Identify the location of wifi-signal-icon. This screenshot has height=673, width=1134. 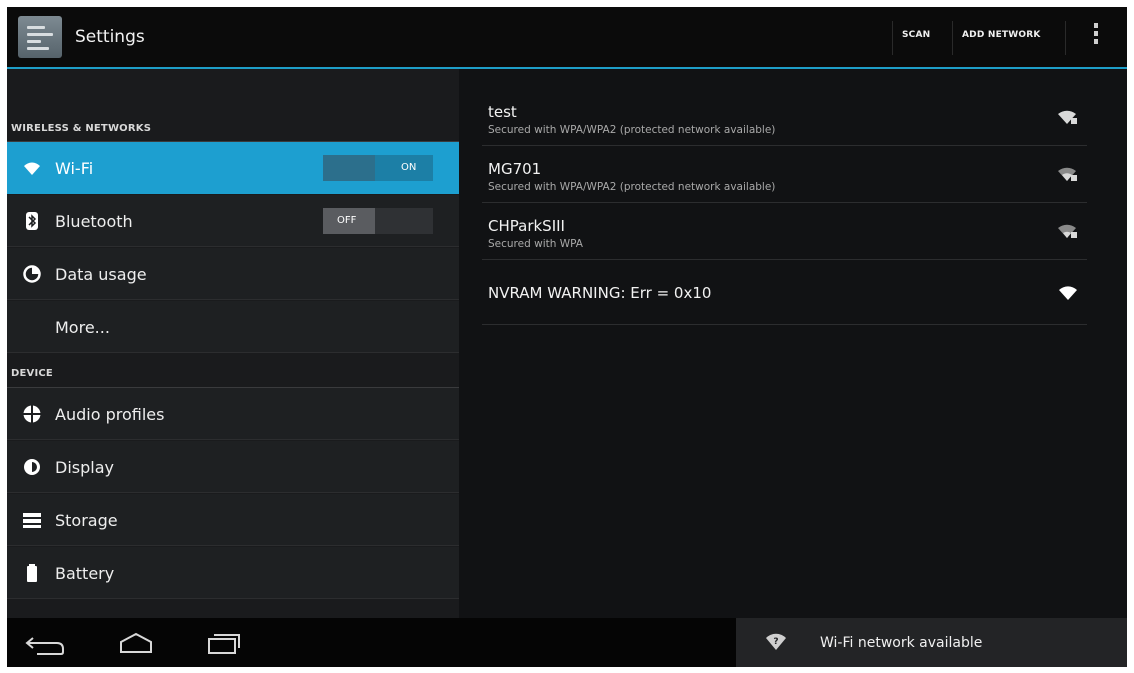
(1068, 293).